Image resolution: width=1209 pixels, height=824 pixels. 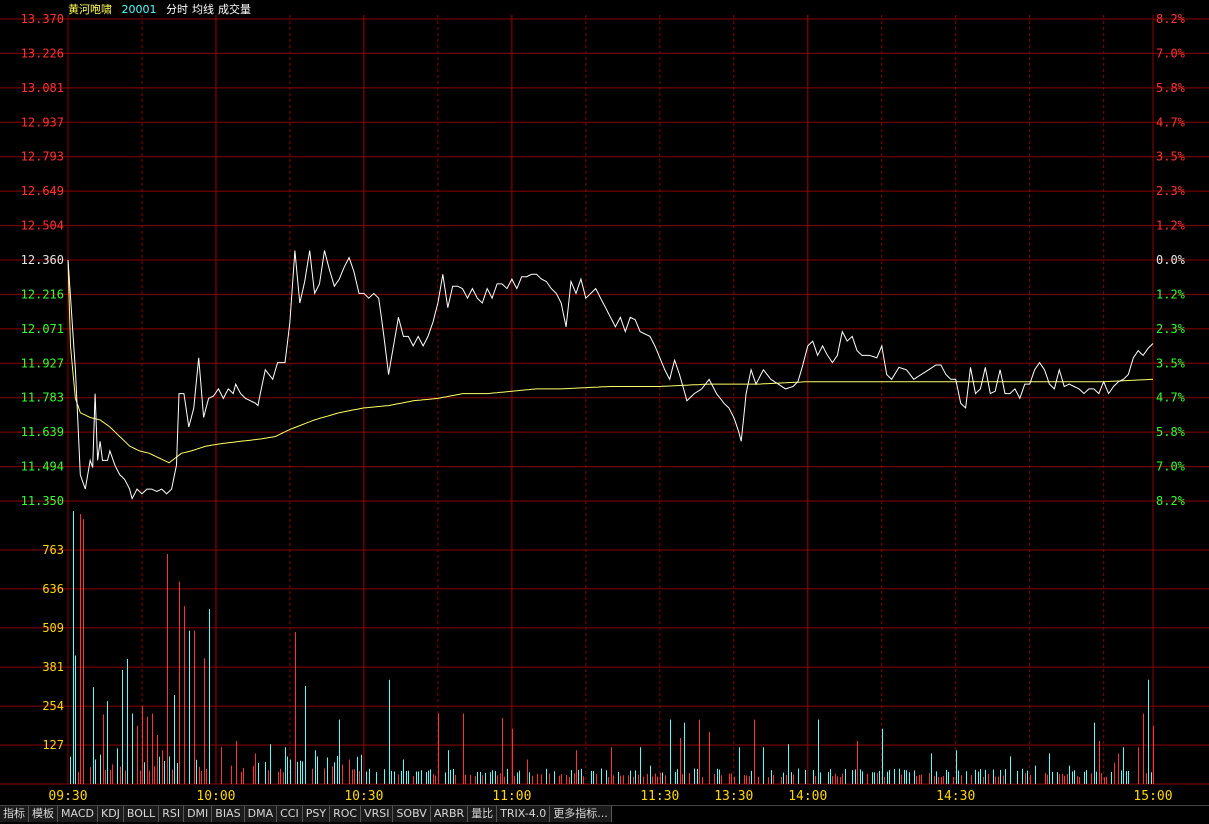 I want to click on price-tick-label: 11.350, so click(x=42, y=501).